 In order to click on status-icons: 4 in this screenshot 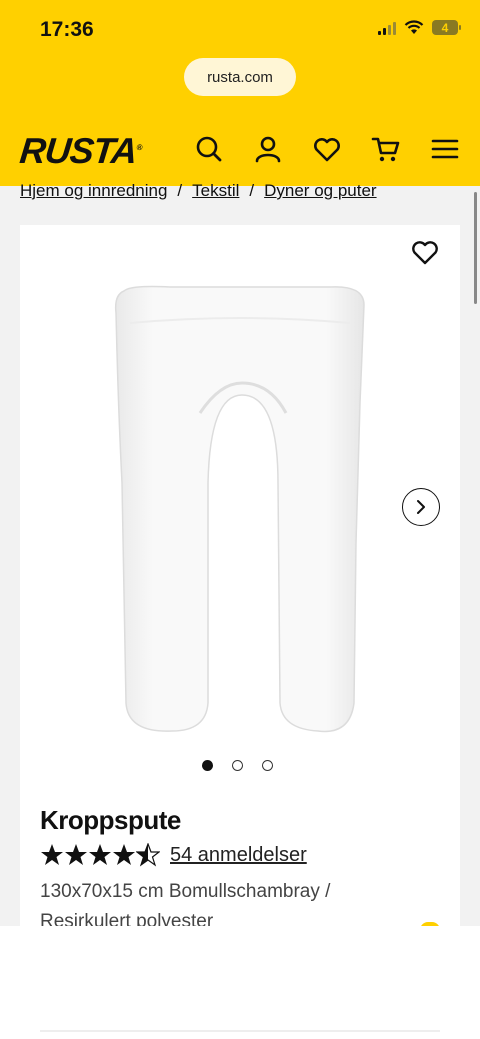, I will do `click(419, 27)`.